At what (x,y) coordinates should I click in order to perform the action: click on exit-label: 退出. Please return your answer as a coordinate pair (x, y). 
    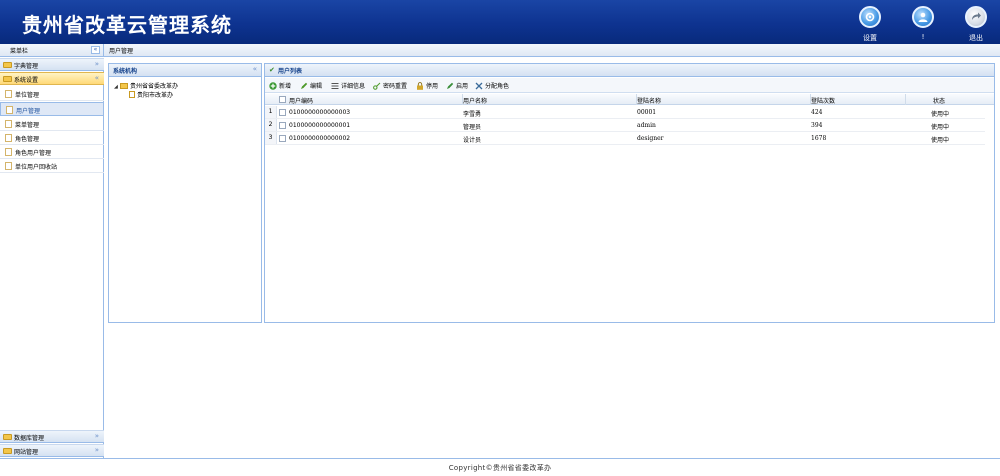
    Looking at the image, I should click on (976, 38).